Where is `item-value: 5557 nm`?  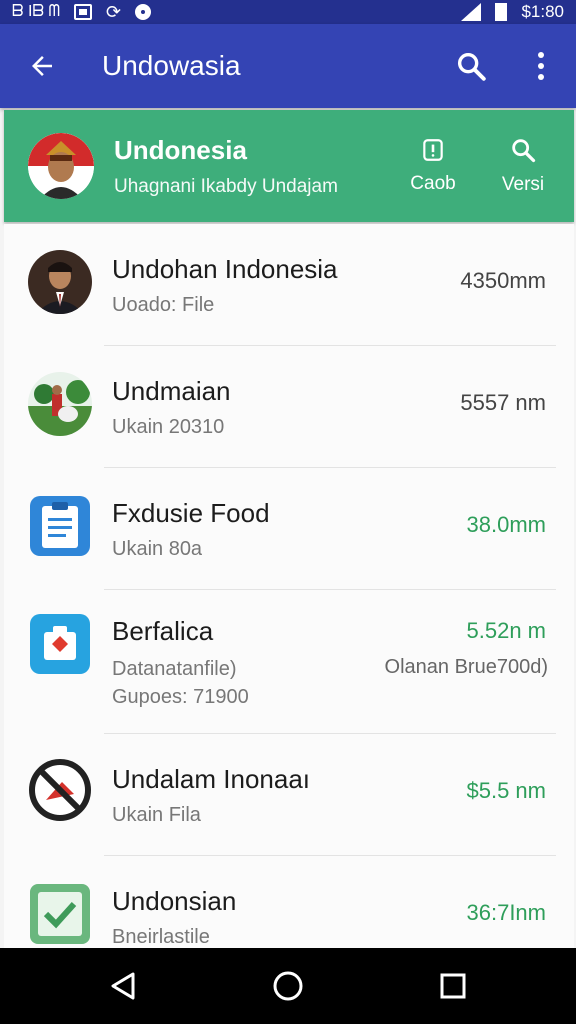 item-value: 5557 nm is located at coordinates (503, 402).